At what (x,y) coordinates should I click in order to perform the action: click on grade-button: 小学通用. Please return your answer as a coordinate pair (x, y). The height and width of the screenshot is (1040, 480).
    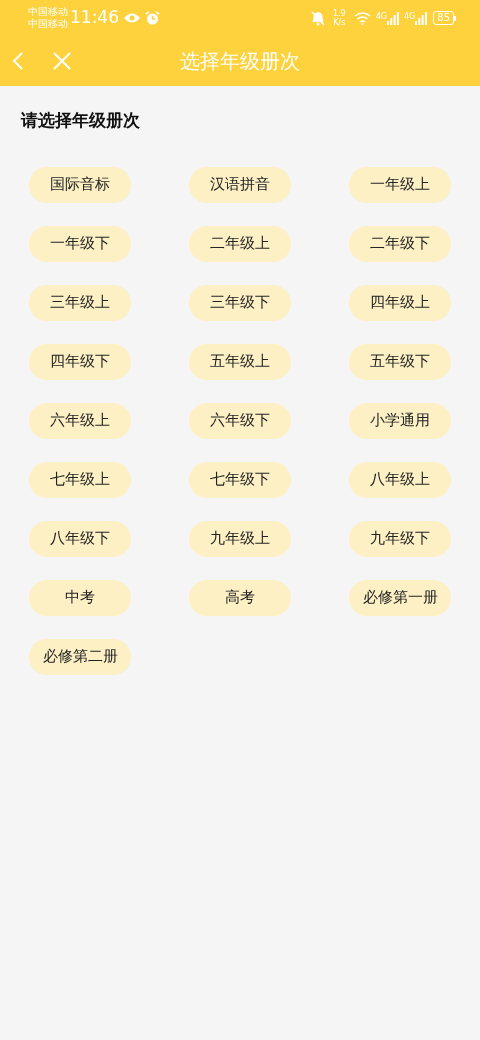
    Looking at the image, I should click on (400, 420).